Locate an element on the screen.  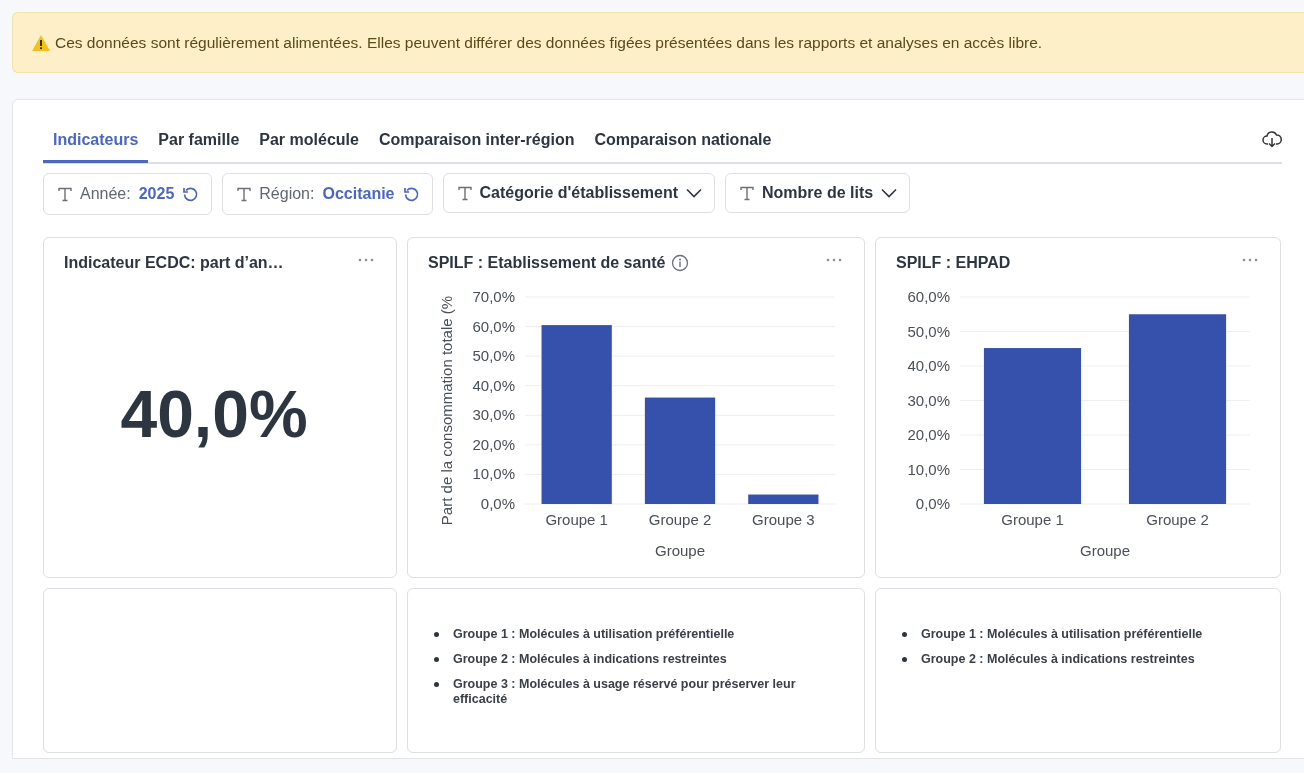
filter-chip: Région: Occitanie is located at coordinates (327, 194).